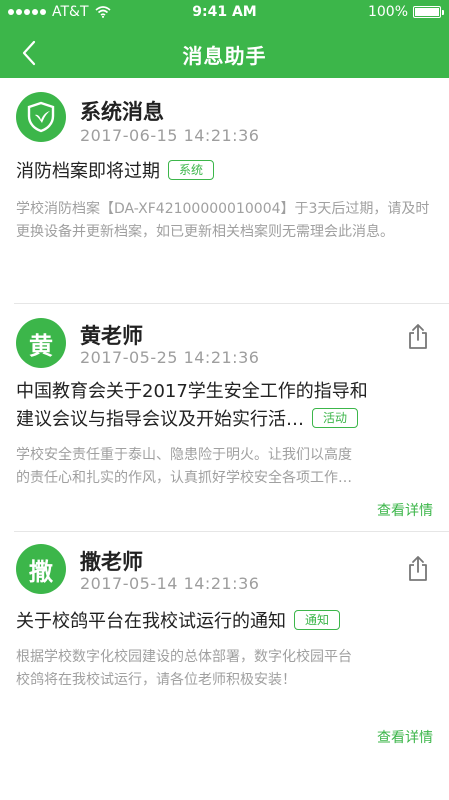 The image size is (449, 800). I want to click on message-title: 关于校鸽平台在我校试运行的通知 通知, so click(225, 622).